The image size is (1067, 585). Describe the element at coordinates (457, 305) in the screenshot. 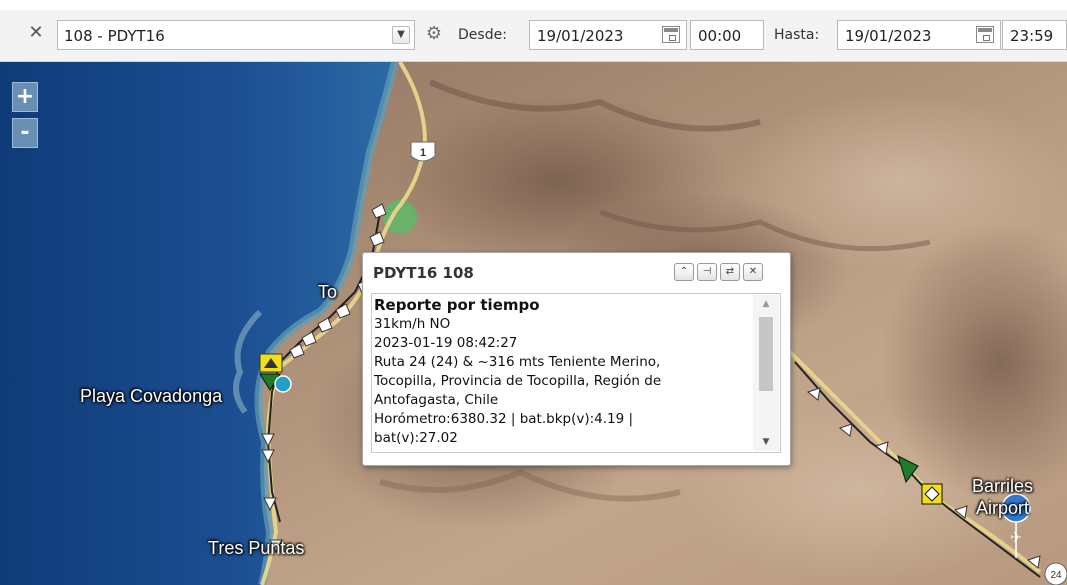

I see `report-type: Reporte por tiempo` at that location.